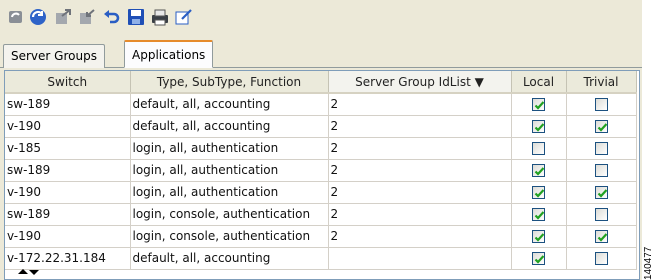 The height and width of the screenshot is (280, 656). I want to click on undo-icon, so click(112, 17).